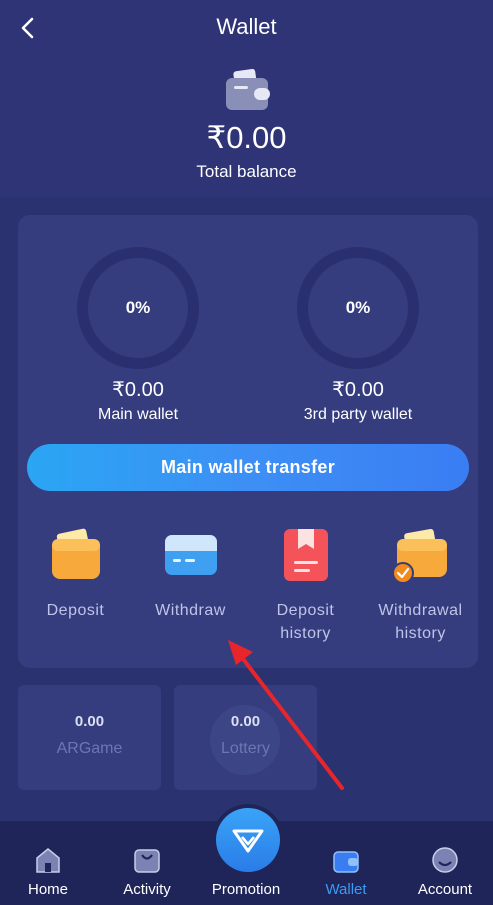 This screenshot has width=493, height=905. What do you see at coordinates (420, 622) in the screenshot?
I see `withdrawal-history-label: Withdrawal history` at bounding box center [420, 622].